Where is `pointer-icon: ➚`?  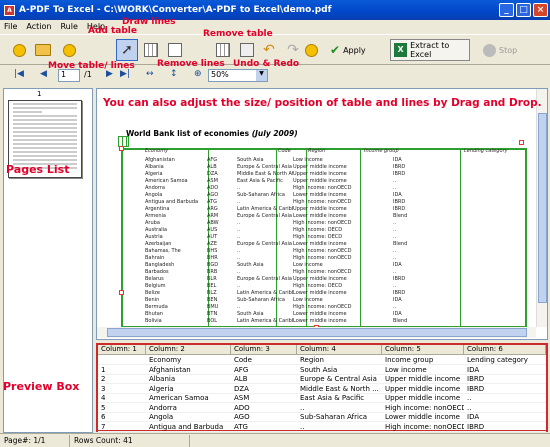 pointer-icon: ➚ is located at coordinates (127, 50).